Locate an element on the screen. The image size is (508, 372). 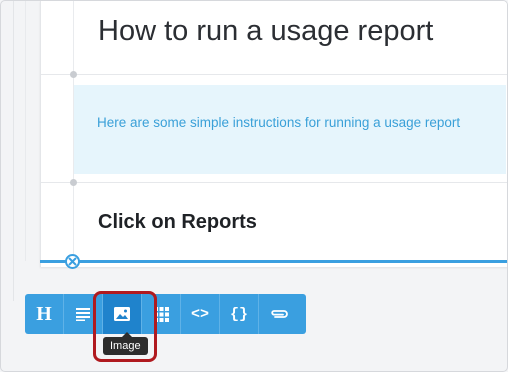
left-guide-inner is located at coordinates (25, 131).